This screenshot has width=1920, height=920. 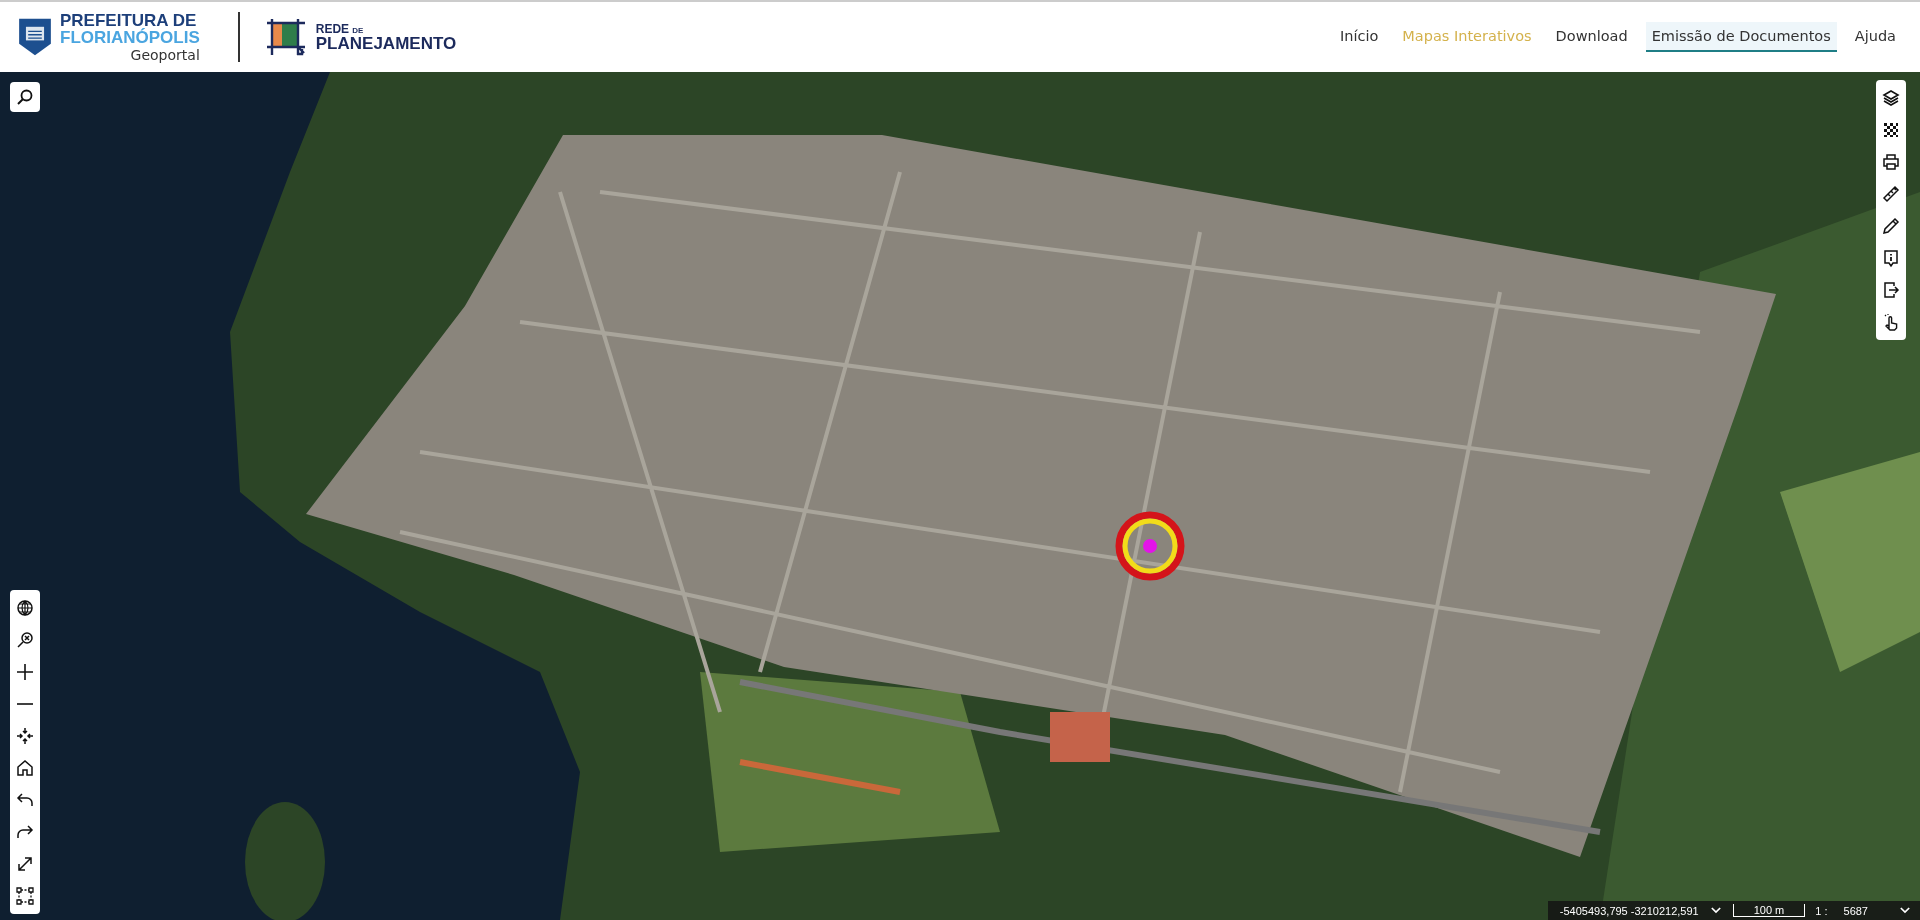 What do you see at coordinates (1741, 37) in the screenshot?
I see `nav-link: Emissão de Documentos` at bounding box center [1741, 37].